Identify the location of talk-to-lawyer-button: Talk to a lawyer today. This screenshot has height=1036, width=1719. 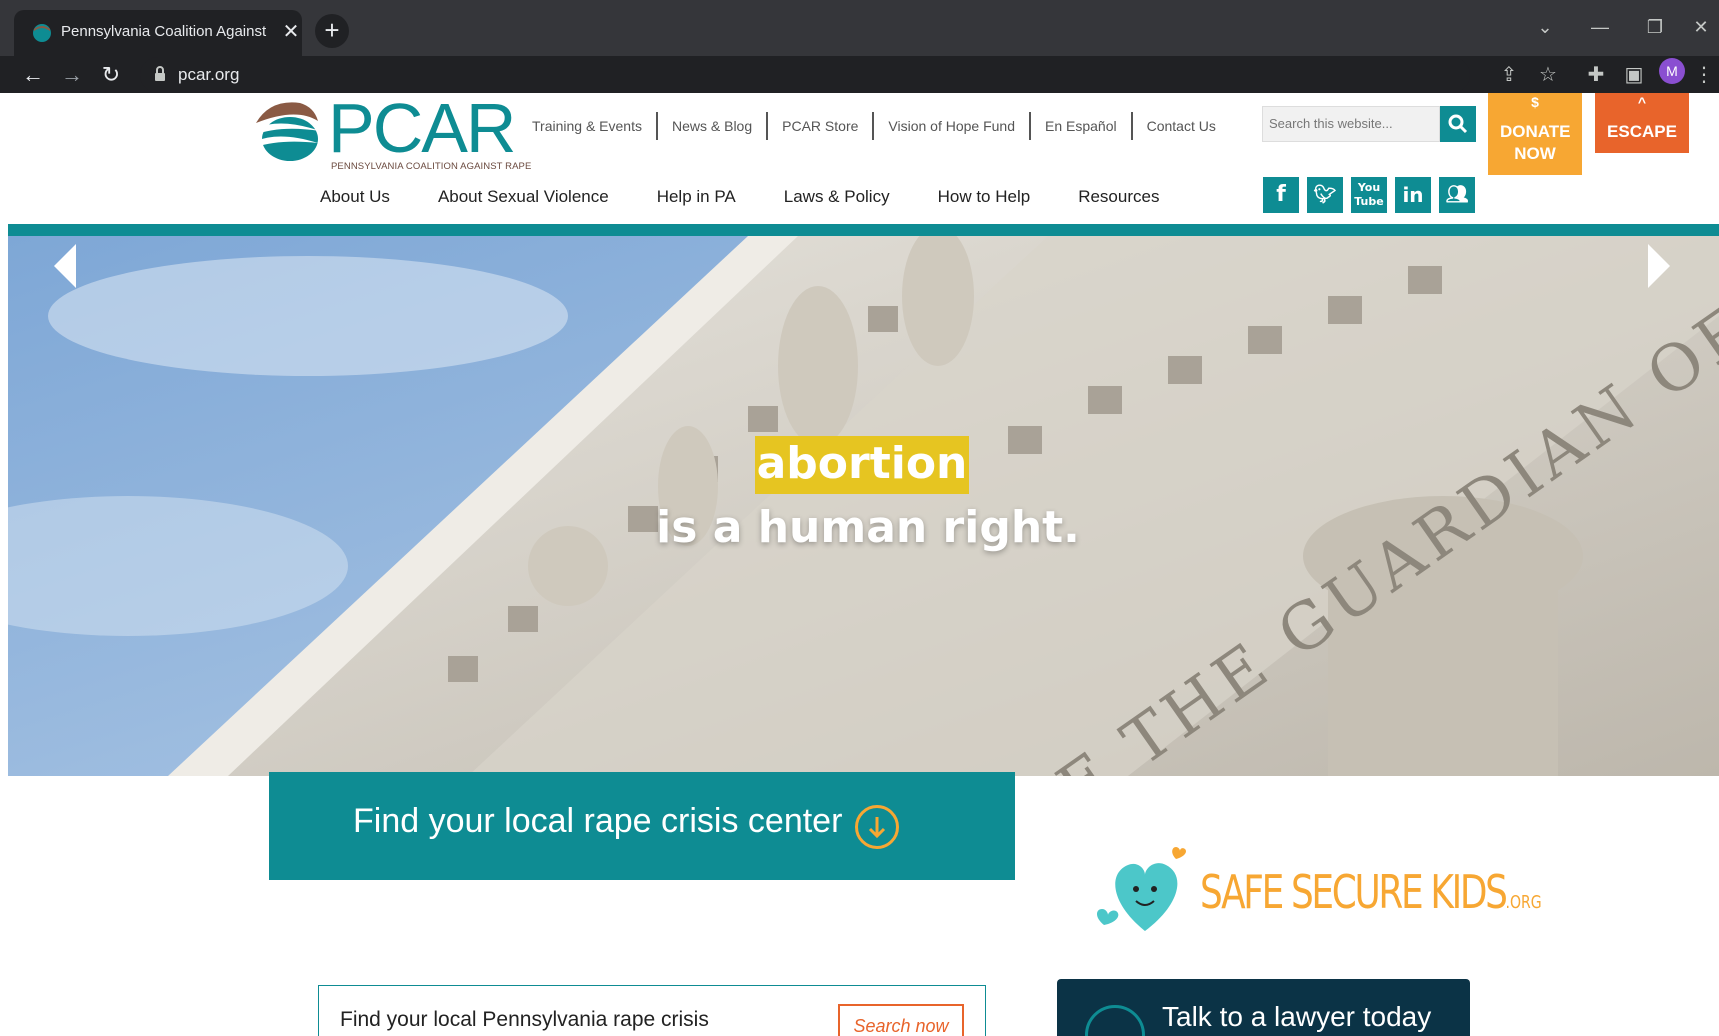
(1263, 1007).